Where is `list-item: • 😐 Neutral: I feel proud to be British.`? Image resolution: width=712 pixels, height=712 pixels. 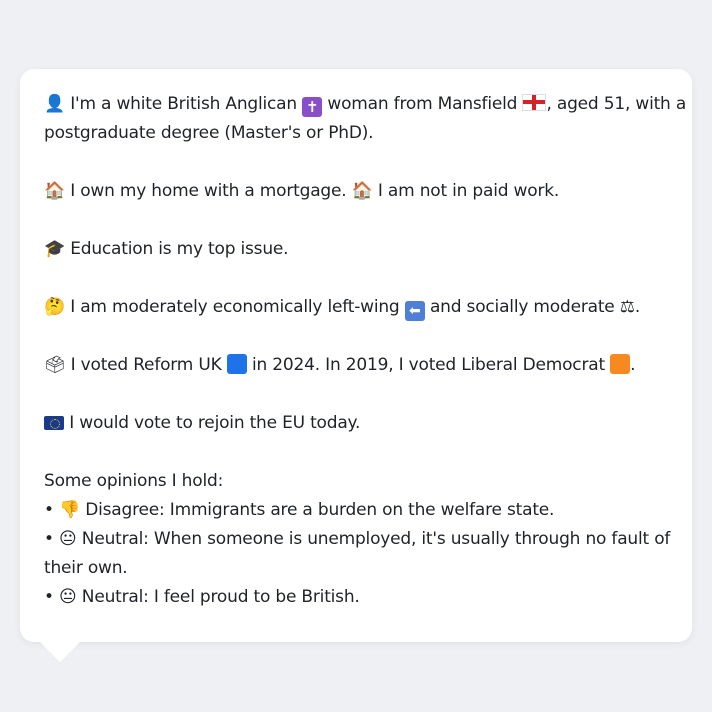 list-item: • 😐 Neutral: I feel proud to be British. is located at coordinates (359, 597).